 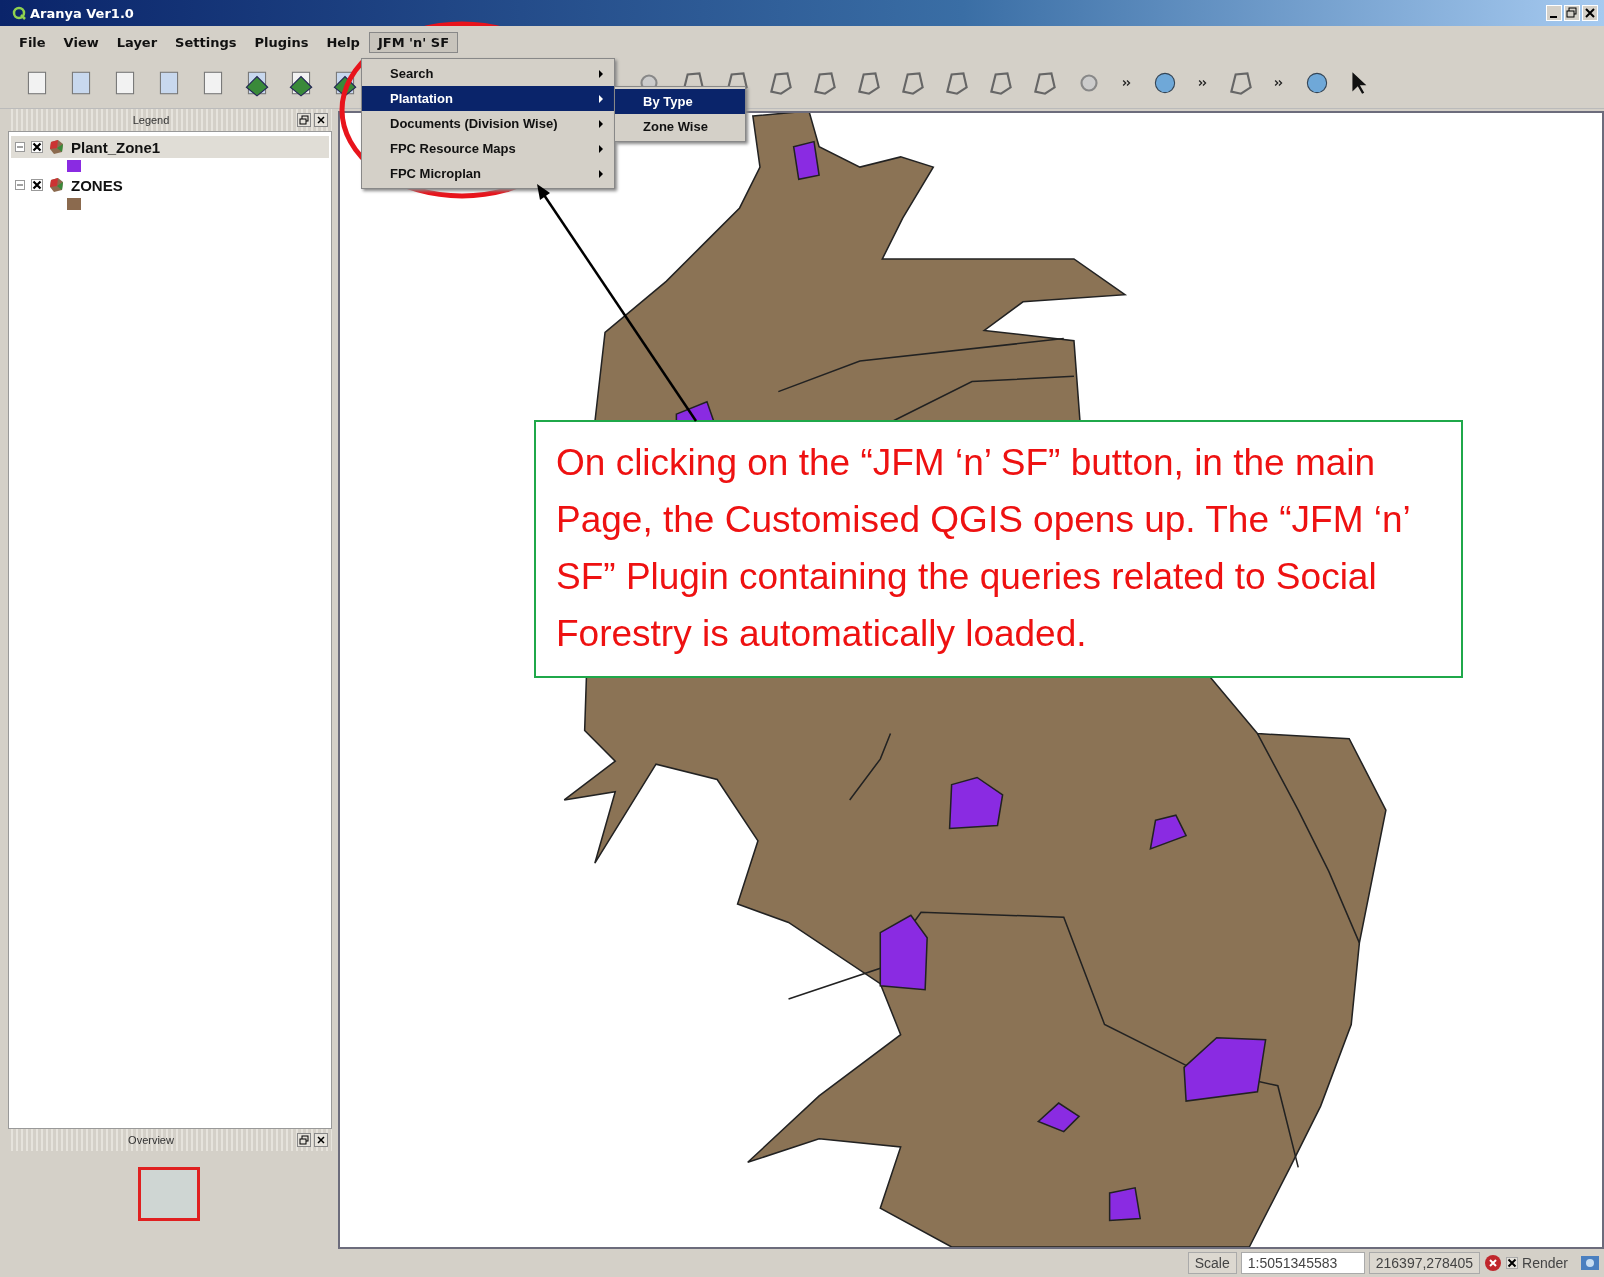 What do you see at coordinates (116, 147) in the screenshot?
I see `layer-name: Plant_Zone1` at bounding box center [116, 147].